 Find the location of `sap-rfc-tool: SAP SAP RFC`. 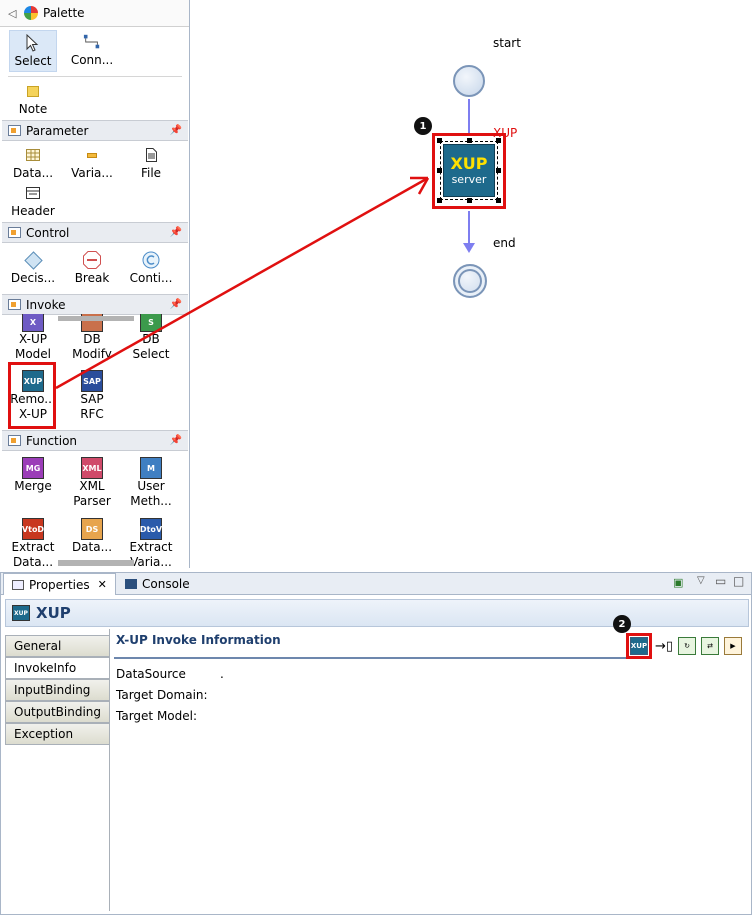

sap-rfc-tool: SAP SAP RFC is located at coordinates (92, 396).